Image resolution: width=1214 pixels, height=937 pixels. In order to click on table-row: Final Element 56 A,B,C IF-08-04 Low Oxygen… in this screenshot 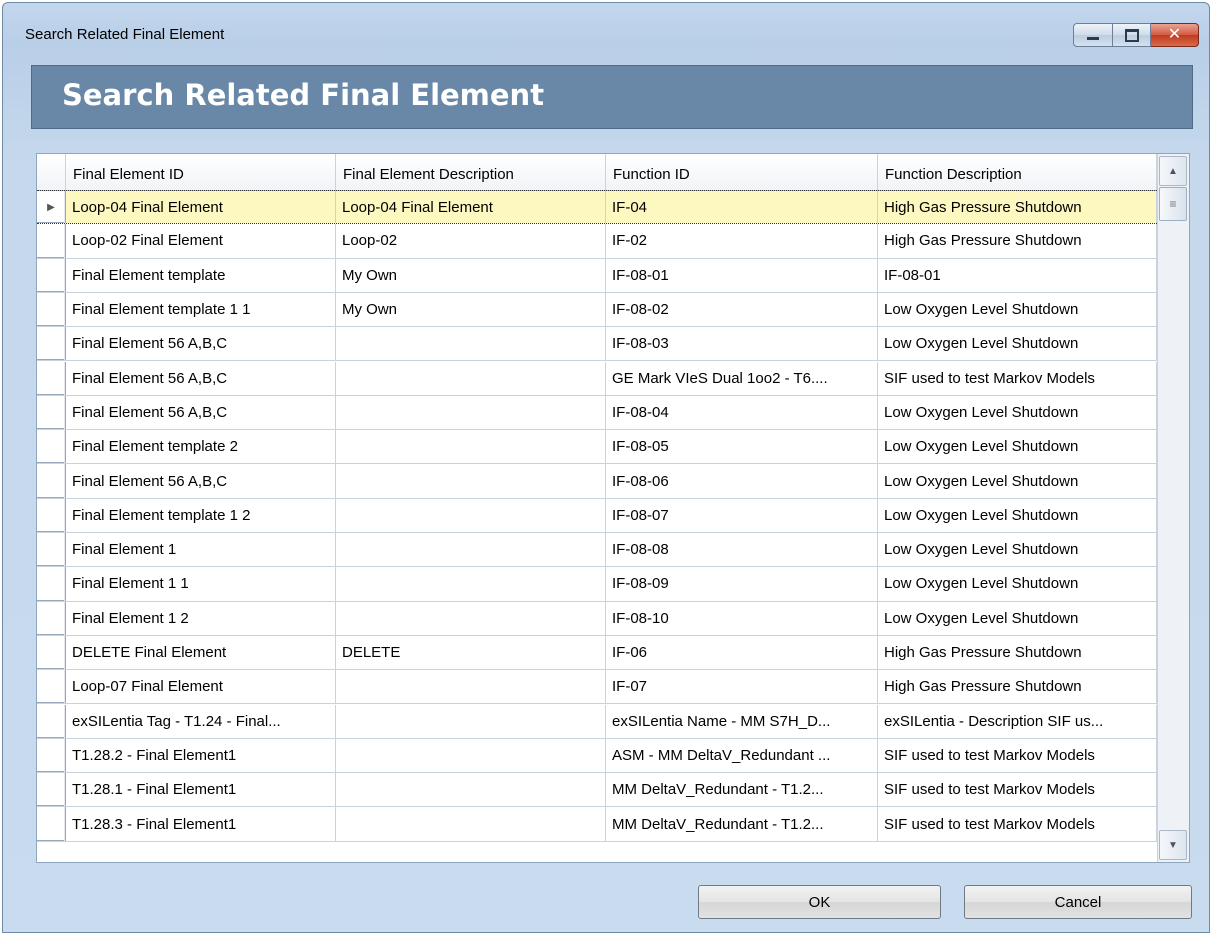, I will do `click(597, 413)`.